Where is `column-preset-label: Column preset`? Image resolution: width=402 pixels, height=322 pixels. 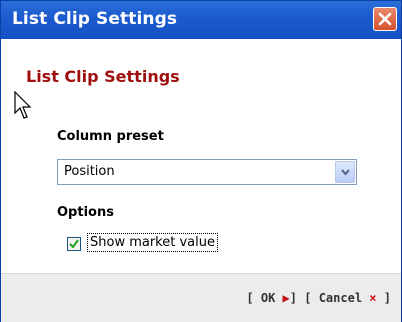 column-preset-label: Column preset is located at coordinates (110, 136).